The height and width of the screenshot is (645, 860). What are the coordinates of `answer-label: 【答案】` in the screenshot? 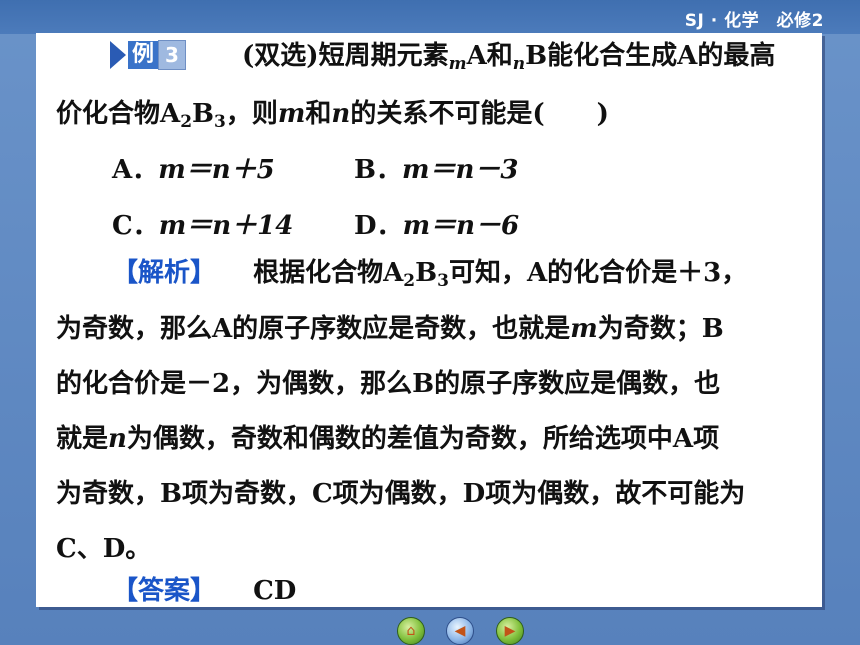 It's located at (164, 591).